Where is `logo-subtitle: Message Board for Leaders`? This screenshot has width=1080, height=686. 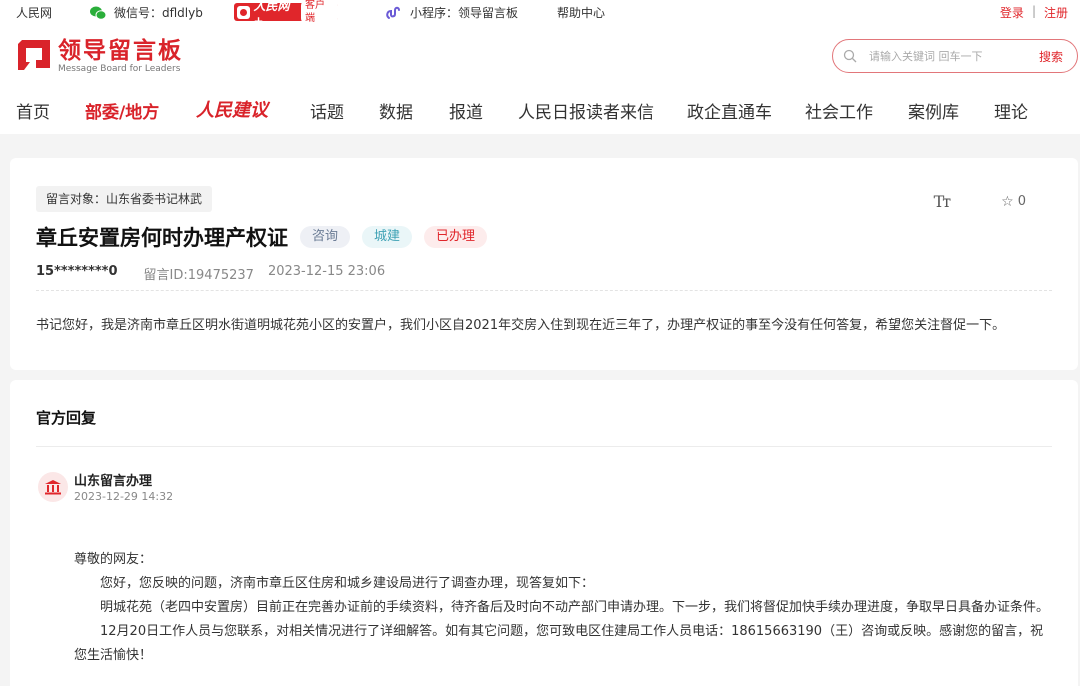
logo-subtitle: Message Board for Leaders is located at coordinates (119, 69).